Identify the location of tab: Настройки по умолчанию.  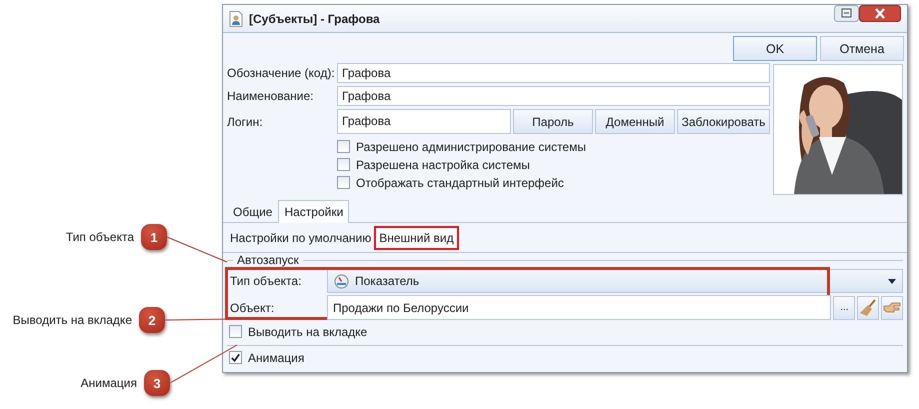
(300, 238).